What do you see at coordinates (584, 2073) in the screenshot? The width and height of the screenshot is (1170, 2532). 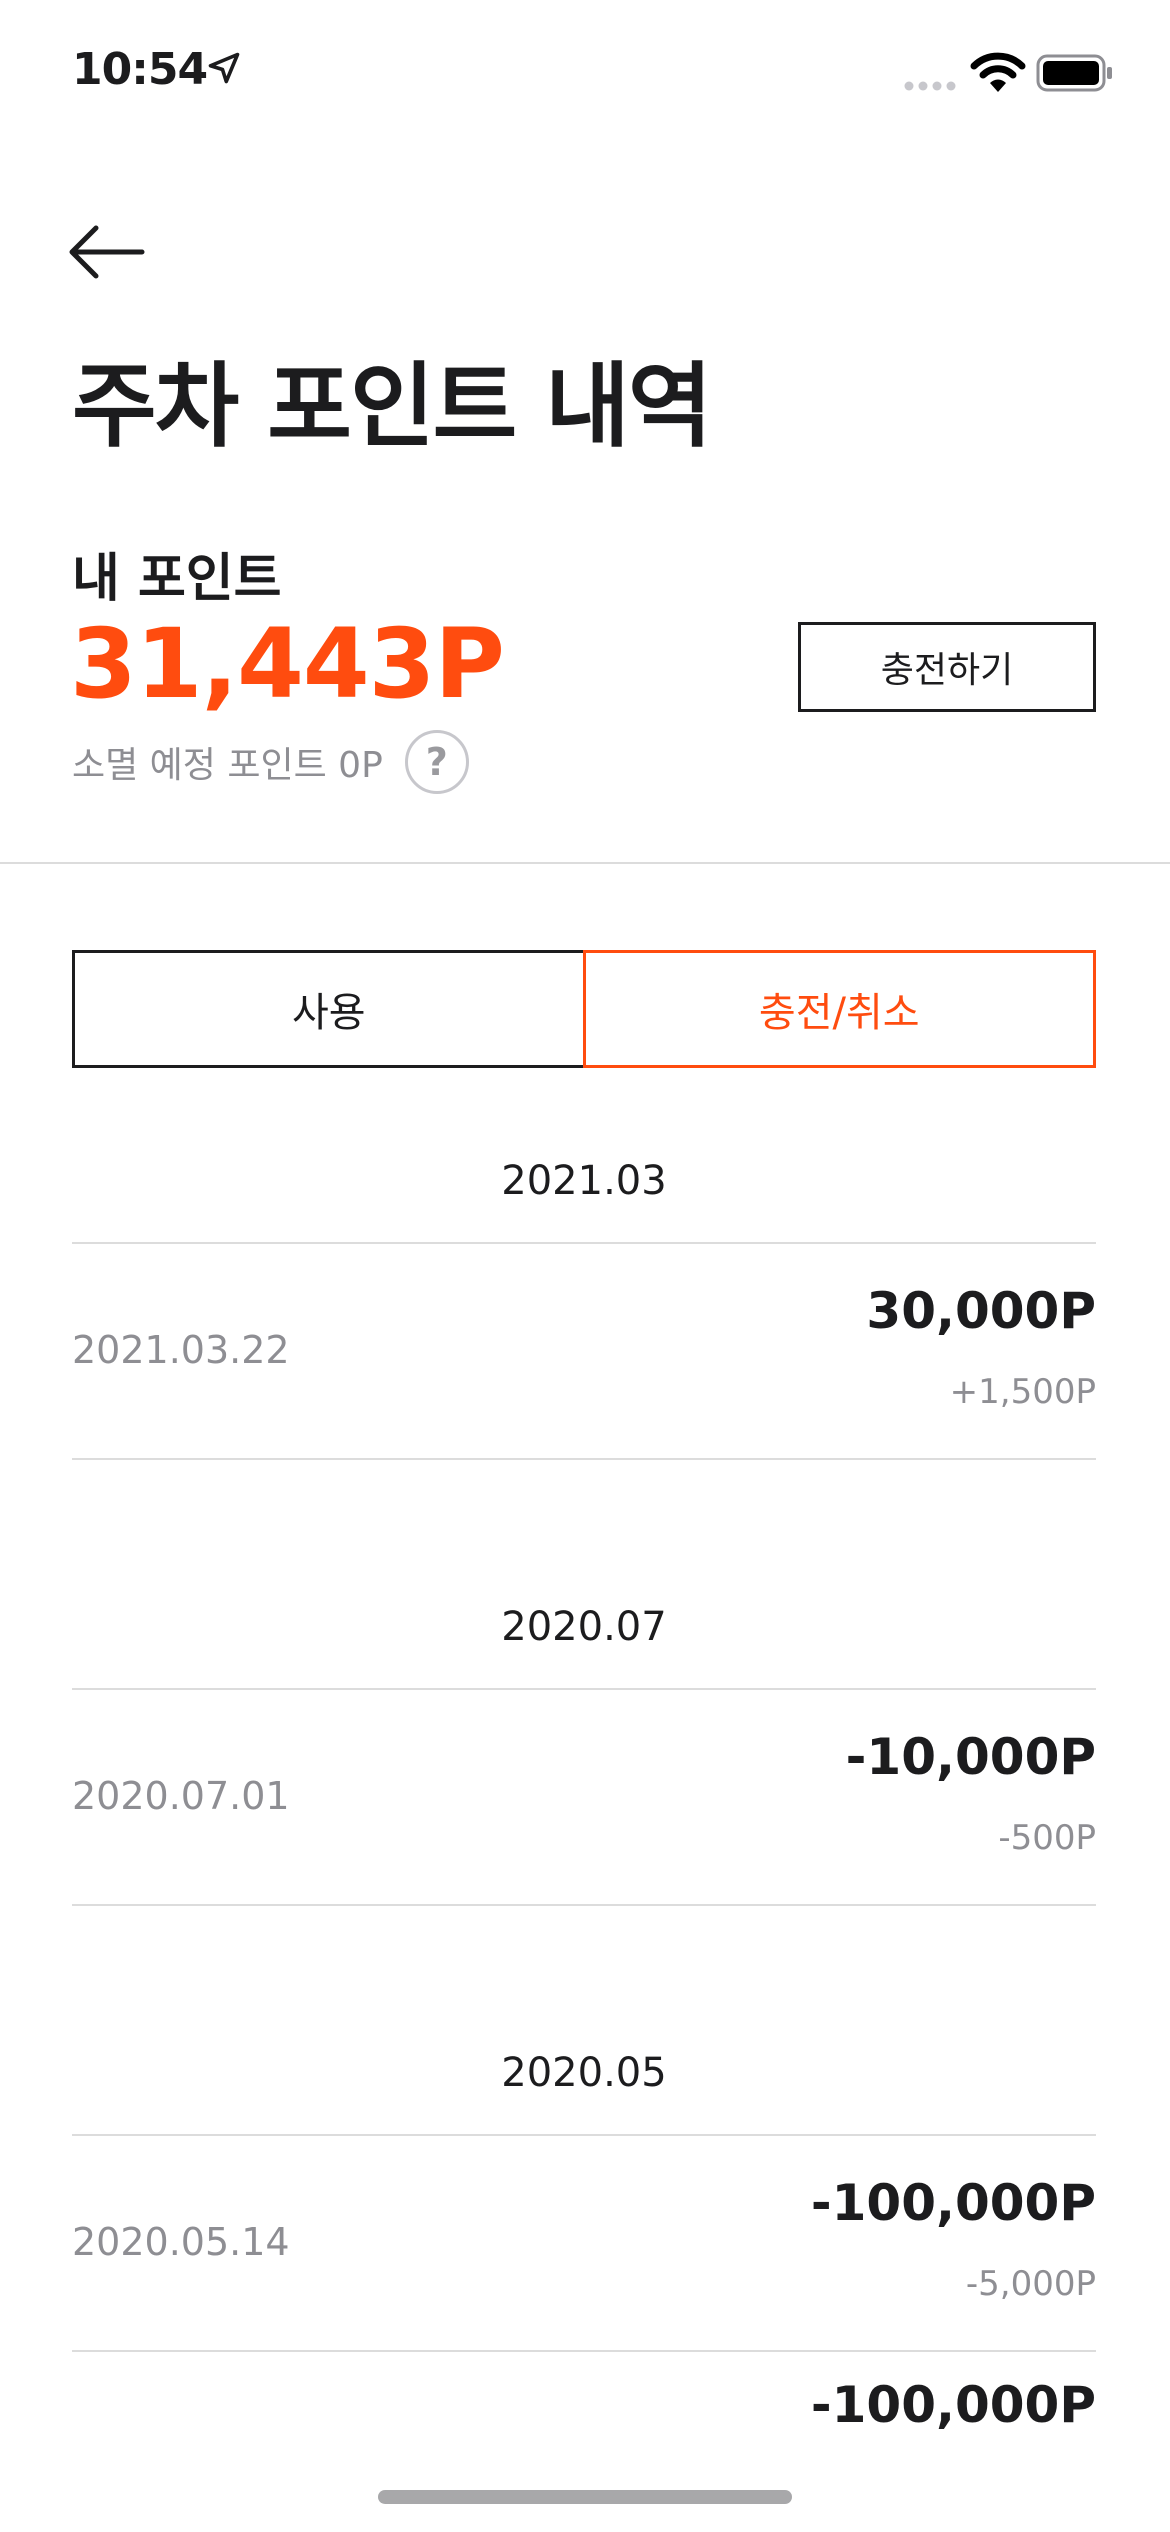 I see `month-header: 2020.05` at bounding box center [584, 2073].